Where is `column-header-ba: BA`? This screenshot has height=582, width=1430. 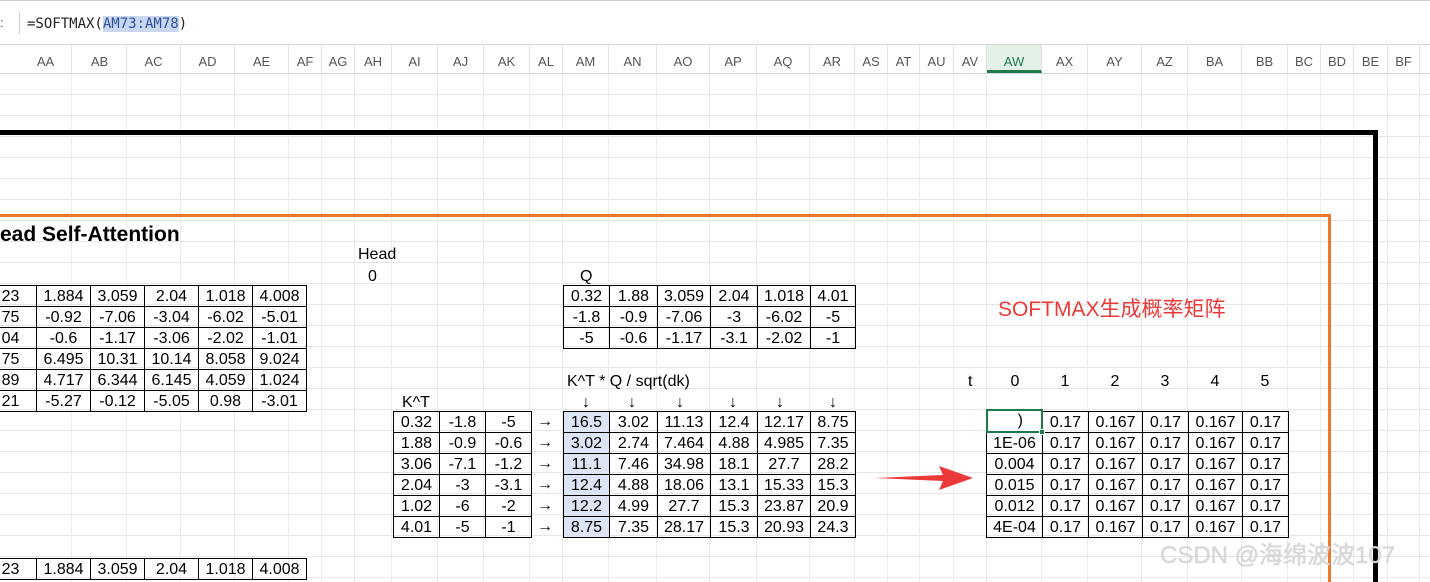 column-header-ba: BA is located at coordinates (1215, 59).